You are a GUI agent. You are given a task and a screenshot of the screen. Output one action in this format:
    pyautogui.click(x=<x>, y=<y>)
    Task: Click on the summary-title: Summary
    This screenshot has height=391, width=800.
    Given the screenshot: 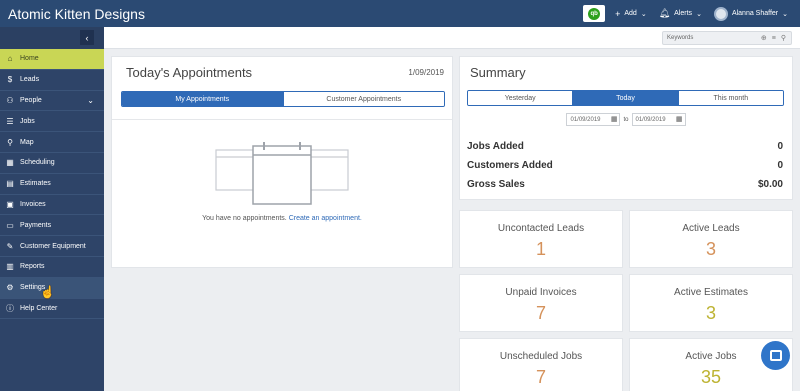 What is the action you would take?
    pyautogui.click(x=498, y=72)
    